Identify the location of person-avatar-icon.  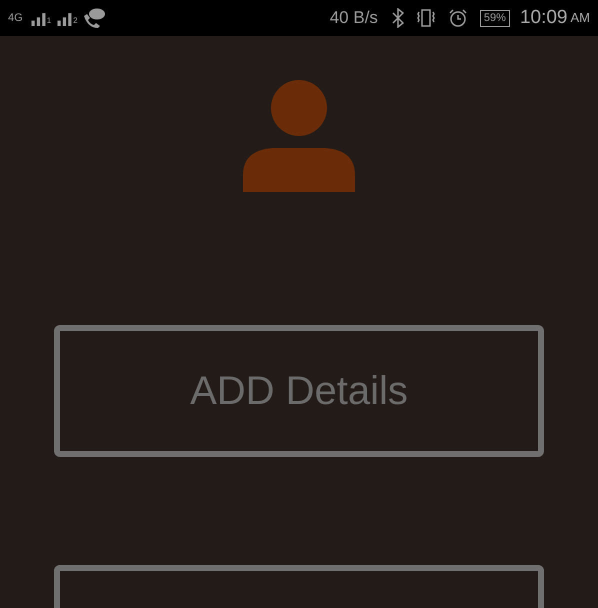
(299, 136).